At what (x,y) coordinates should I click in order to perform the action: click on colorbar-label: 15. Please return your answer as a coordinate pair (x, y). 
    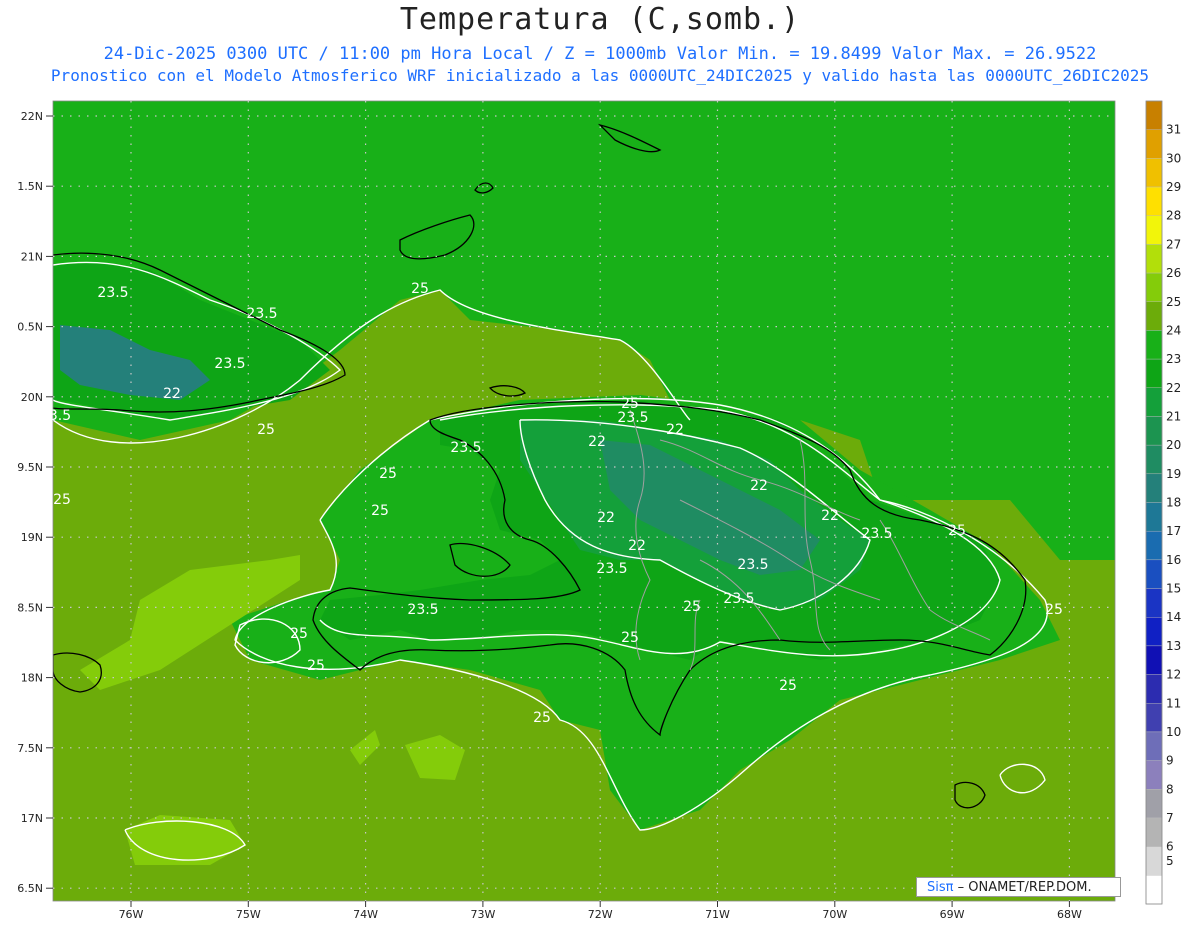
    Looking at the image, I should click on (1173, 589).